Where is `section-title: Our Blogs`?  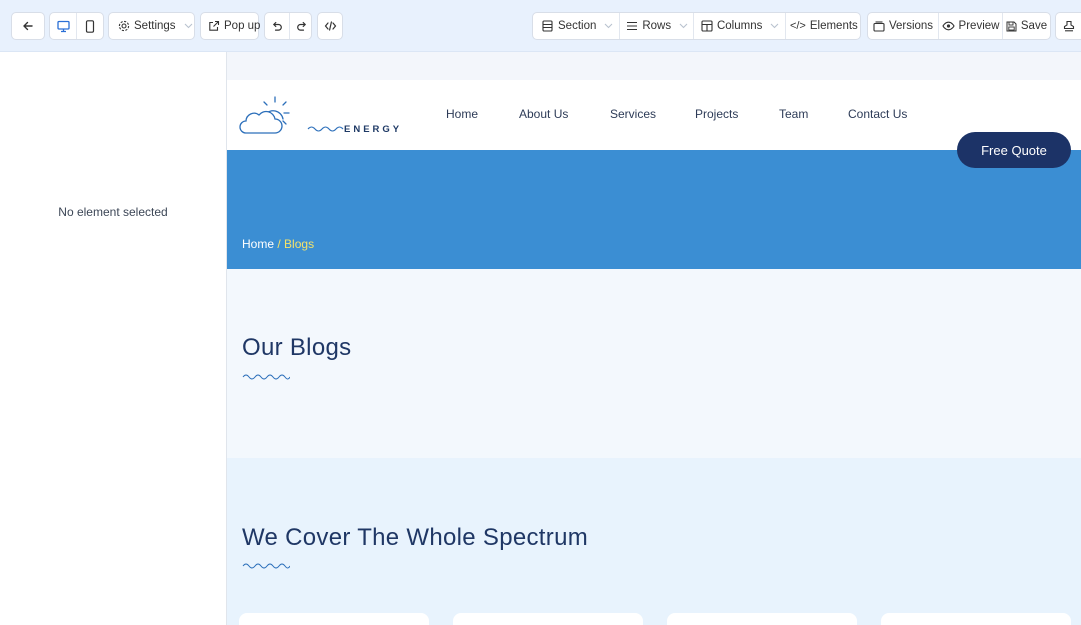
section-title: Our Blogs is located at coordinates (297, 347).